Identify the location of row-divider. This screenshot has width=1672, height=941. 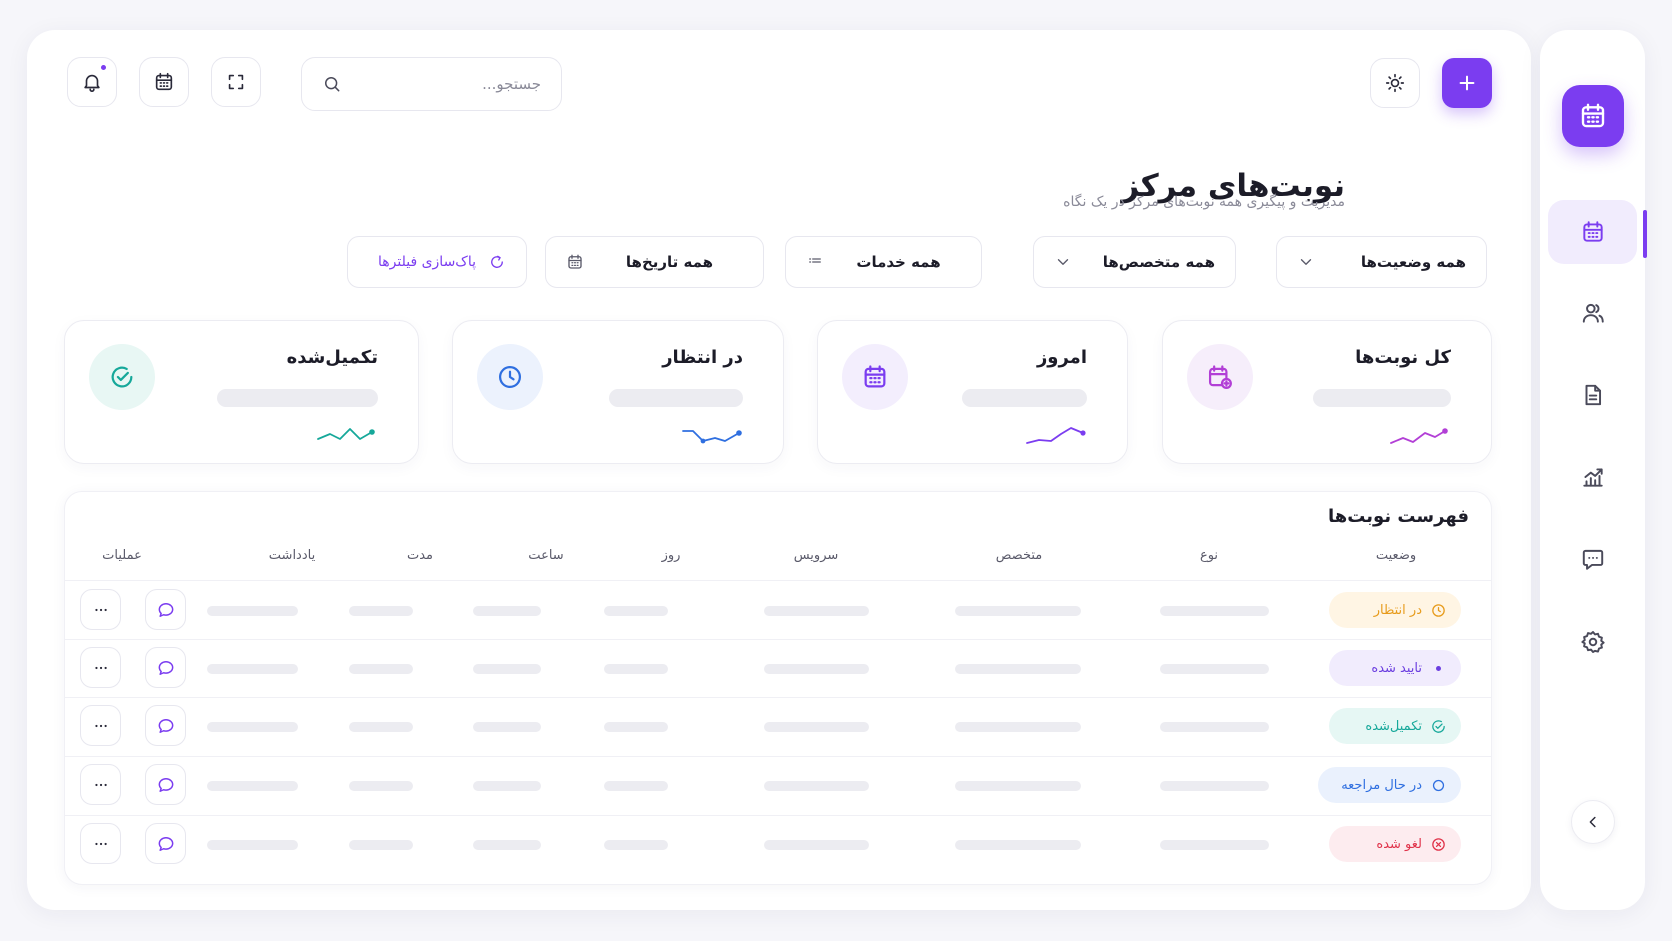
(778, 639).